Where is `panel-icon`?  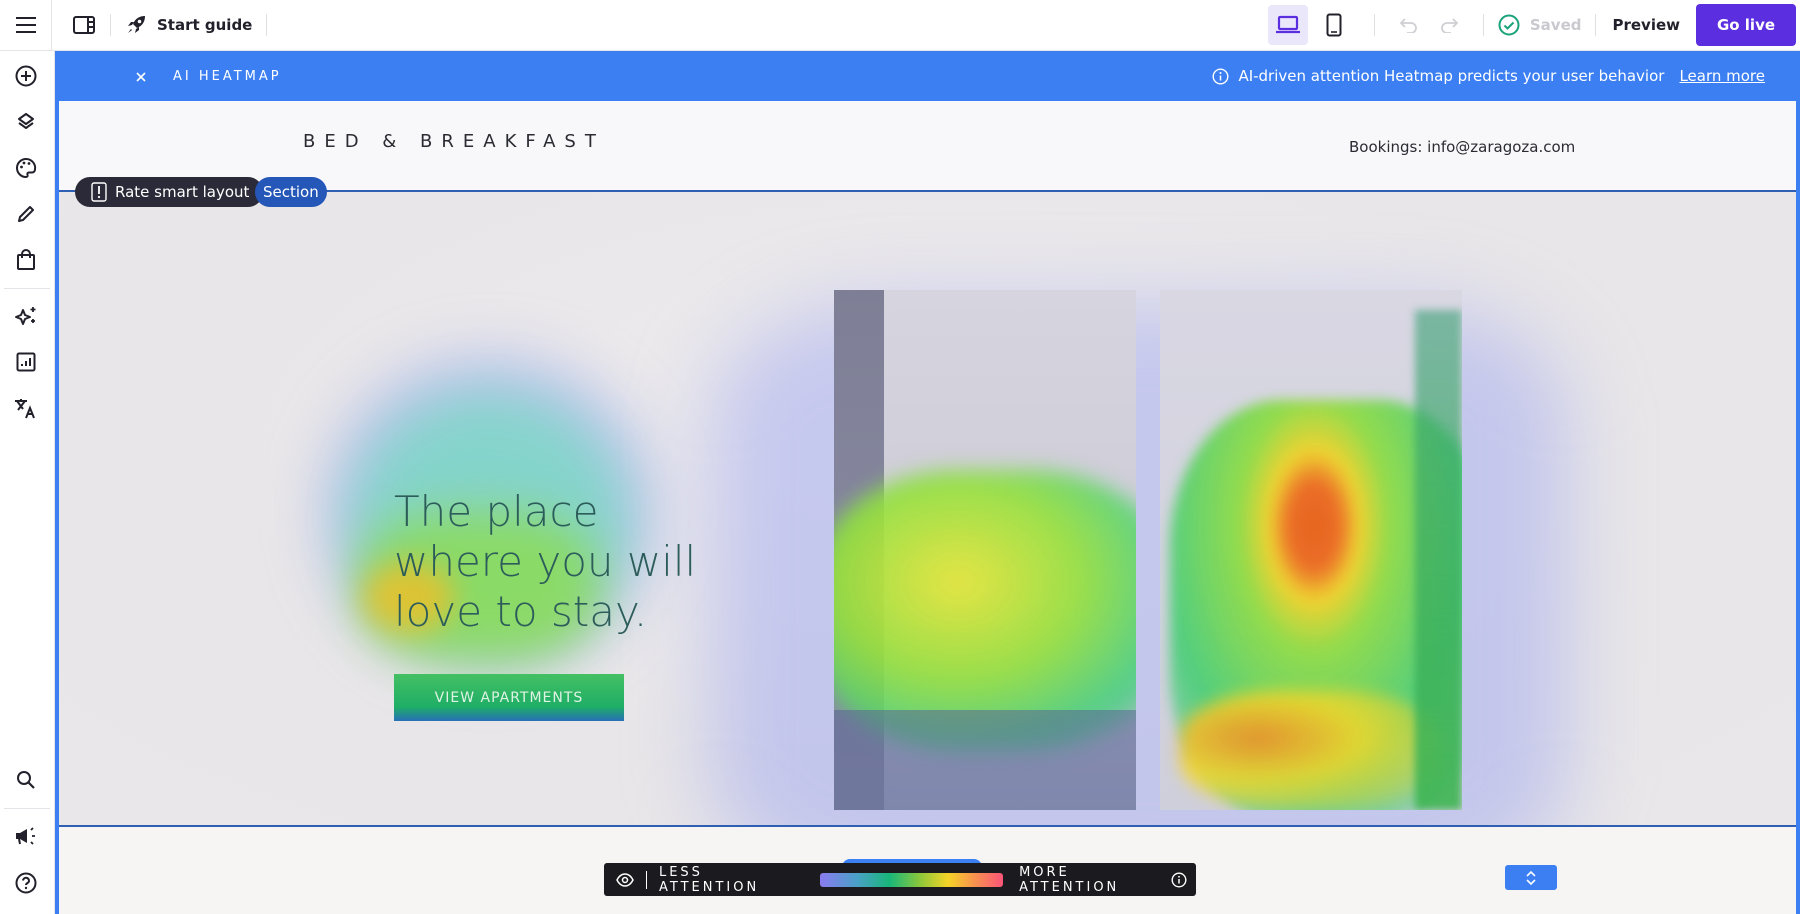
panel-icon is located at coordinates (84, 25).